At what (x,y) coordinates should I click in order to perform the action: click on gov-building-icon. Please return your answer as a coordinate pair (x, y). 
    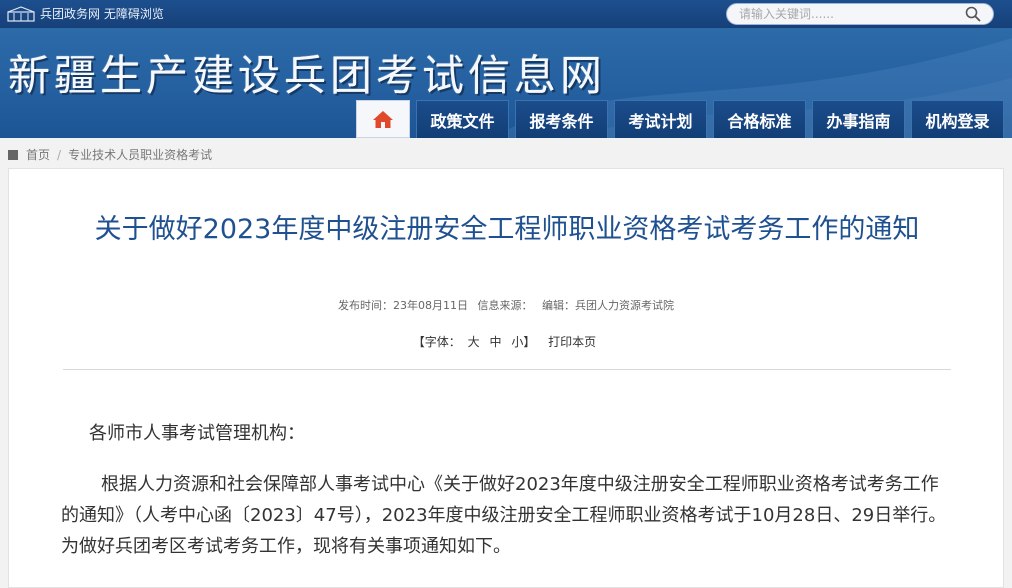
    Looking at the image, I should click on (21, 13).